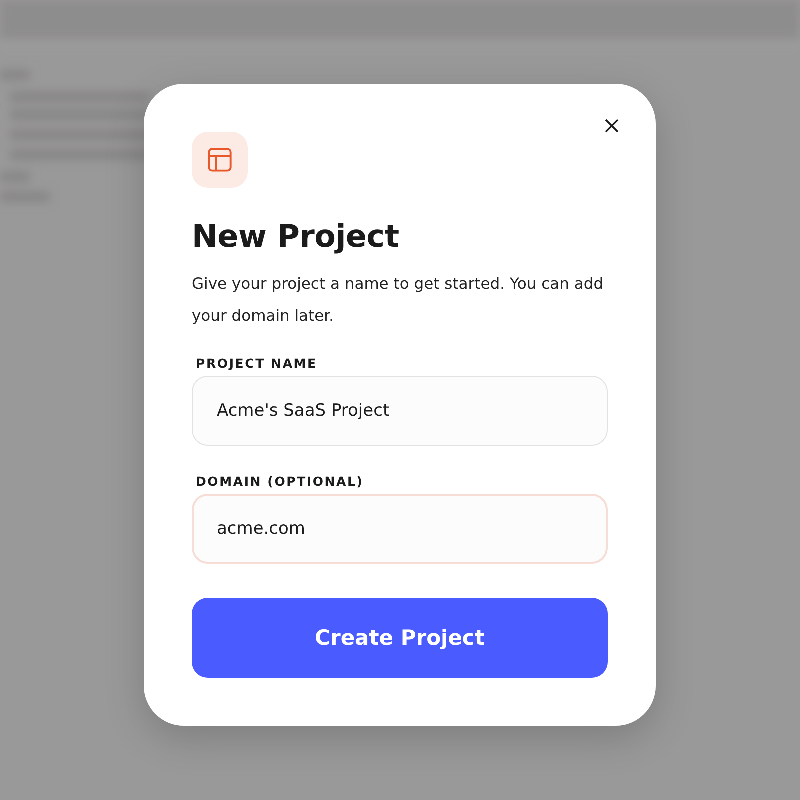 This screenshot has height=800, width=800. What do you see at coordinates (256, 363) in the screenshot?
I see `field-label: PROJECT NAME` at bounding box center [256, 363].